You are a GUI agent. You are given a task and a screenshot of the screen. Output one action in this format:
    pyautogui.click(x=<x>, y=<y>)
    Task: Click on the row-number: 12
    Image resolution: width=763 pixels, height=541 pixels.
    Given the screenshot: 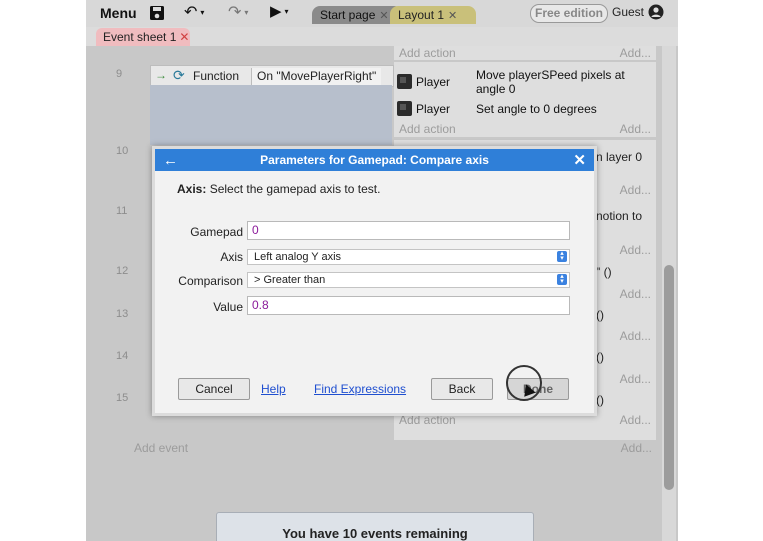 What is the action you would take?
    pyautogui.click(x=122, y=271)
    